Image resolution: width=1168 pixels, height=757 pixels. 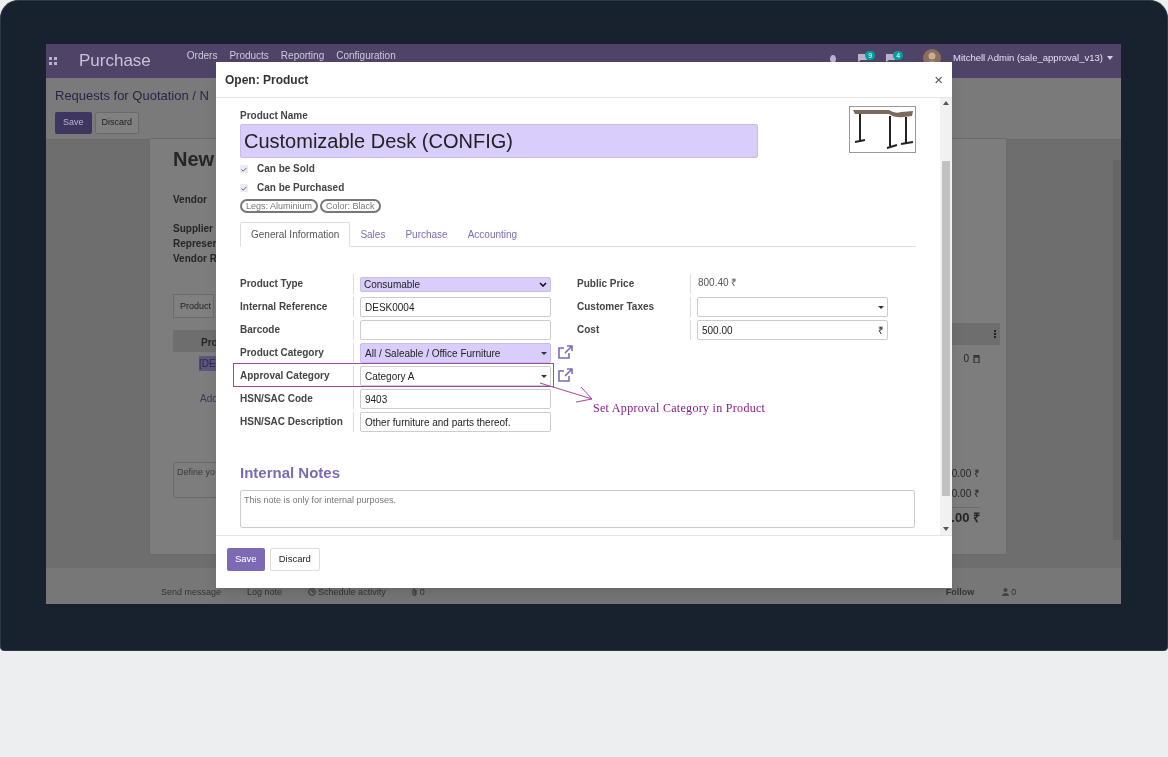 What do you see at coordinates (946, 529) in the screenshot?
I see `scroll-down-icon` at bounding box center [946, 529].